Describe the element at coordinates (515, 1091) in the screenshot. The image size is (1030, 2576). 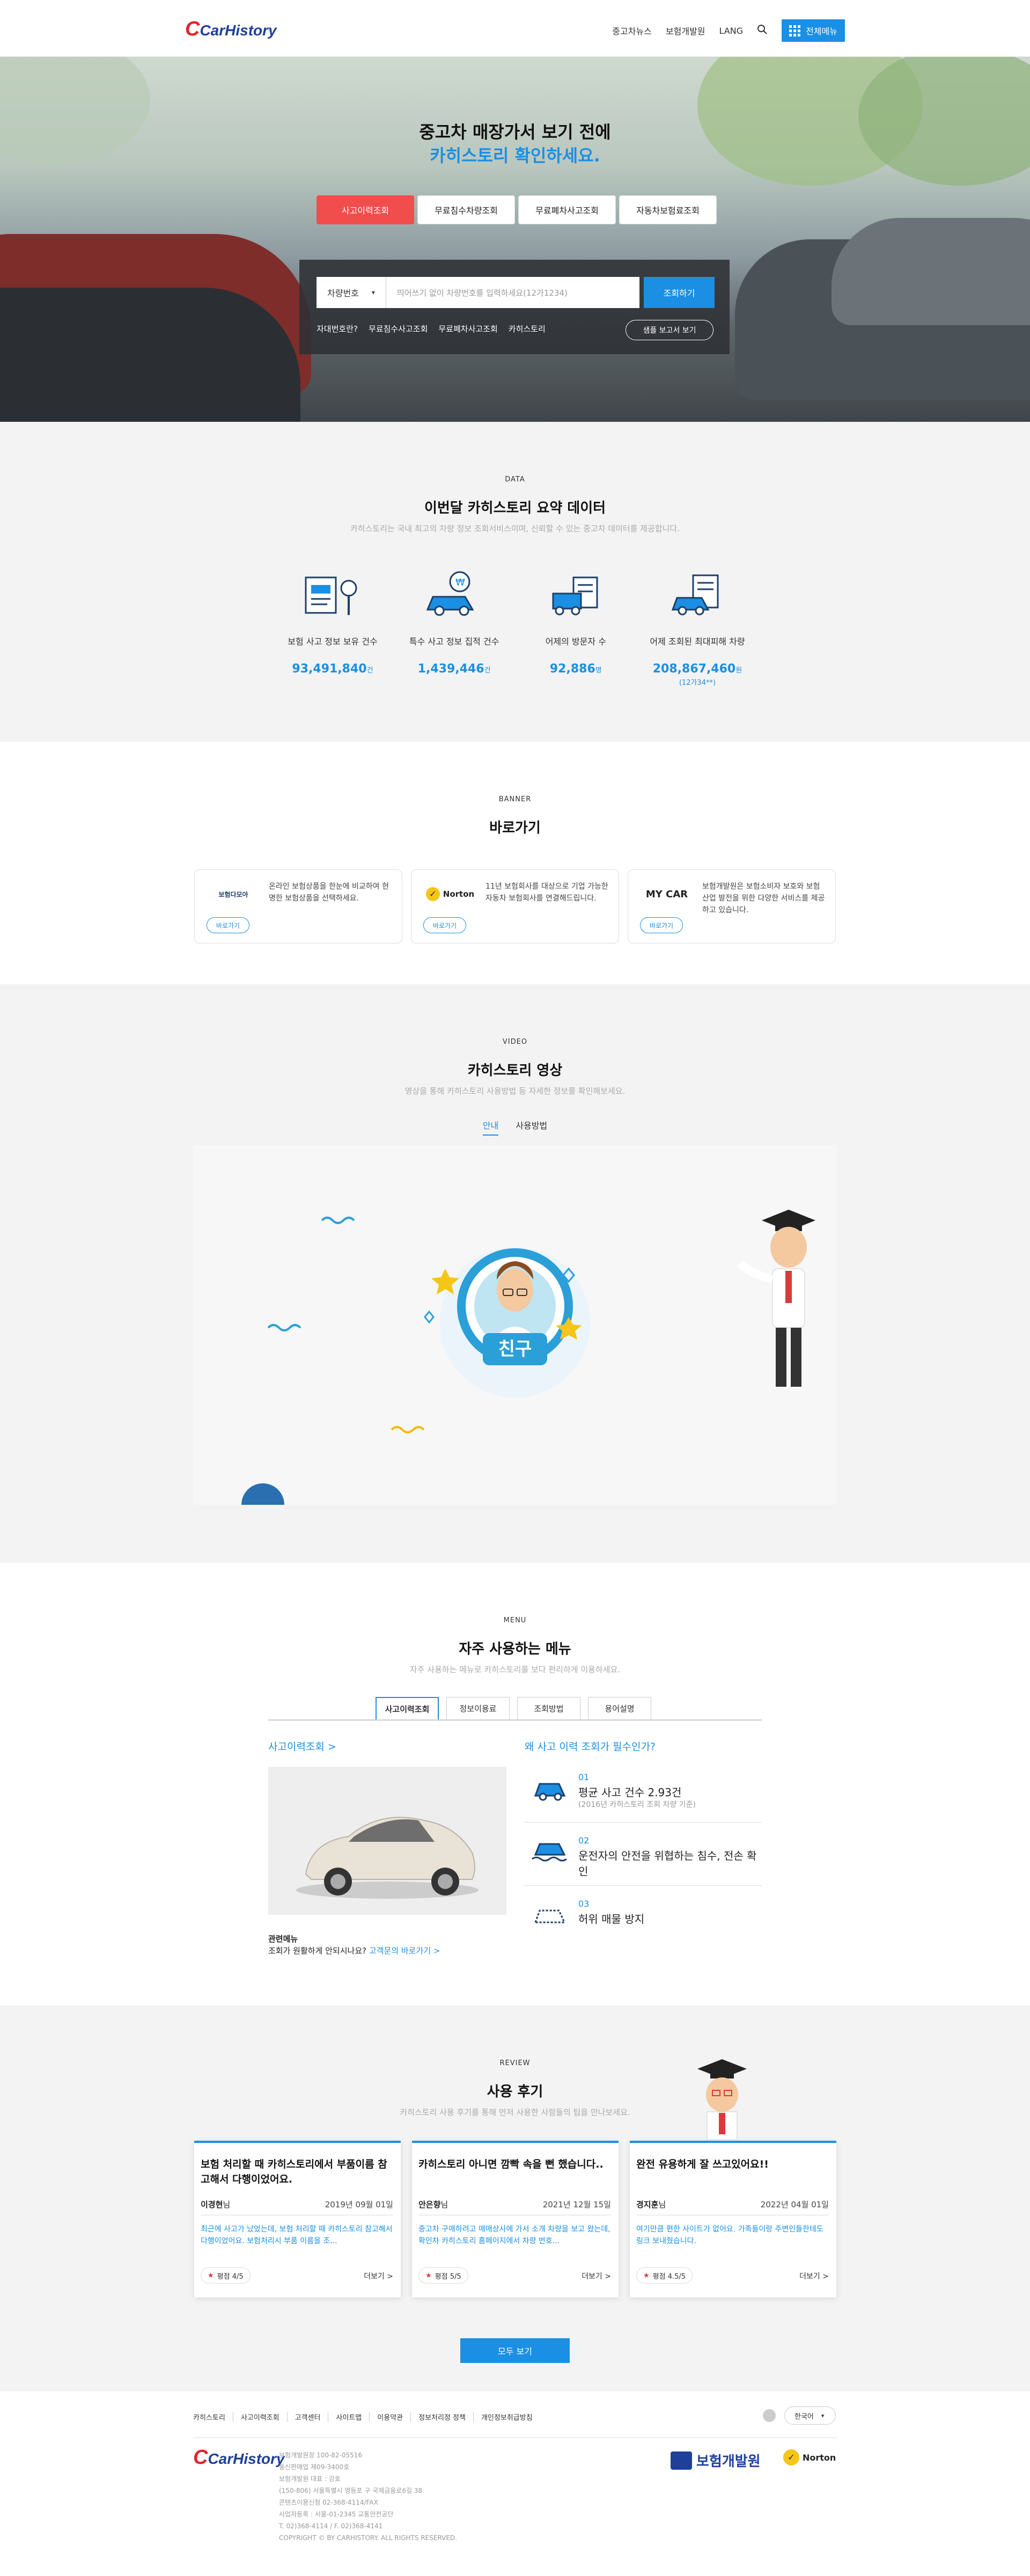
I see `section-subtitle: 영상을 통해 카히스토리 사용방법 등 자세한 정보를 확인해보세요.` at that location.